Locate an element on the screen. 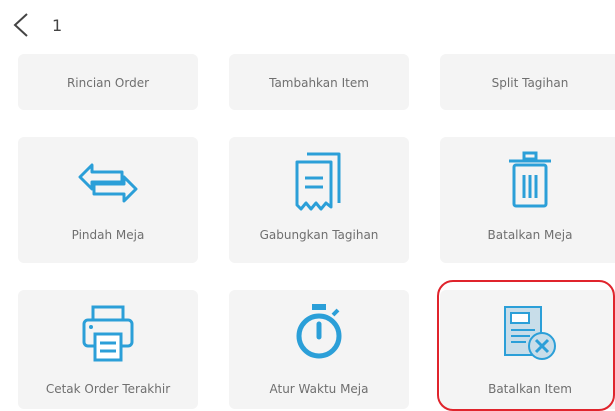  back-arrow-icon is located at coordinates (21, 25).